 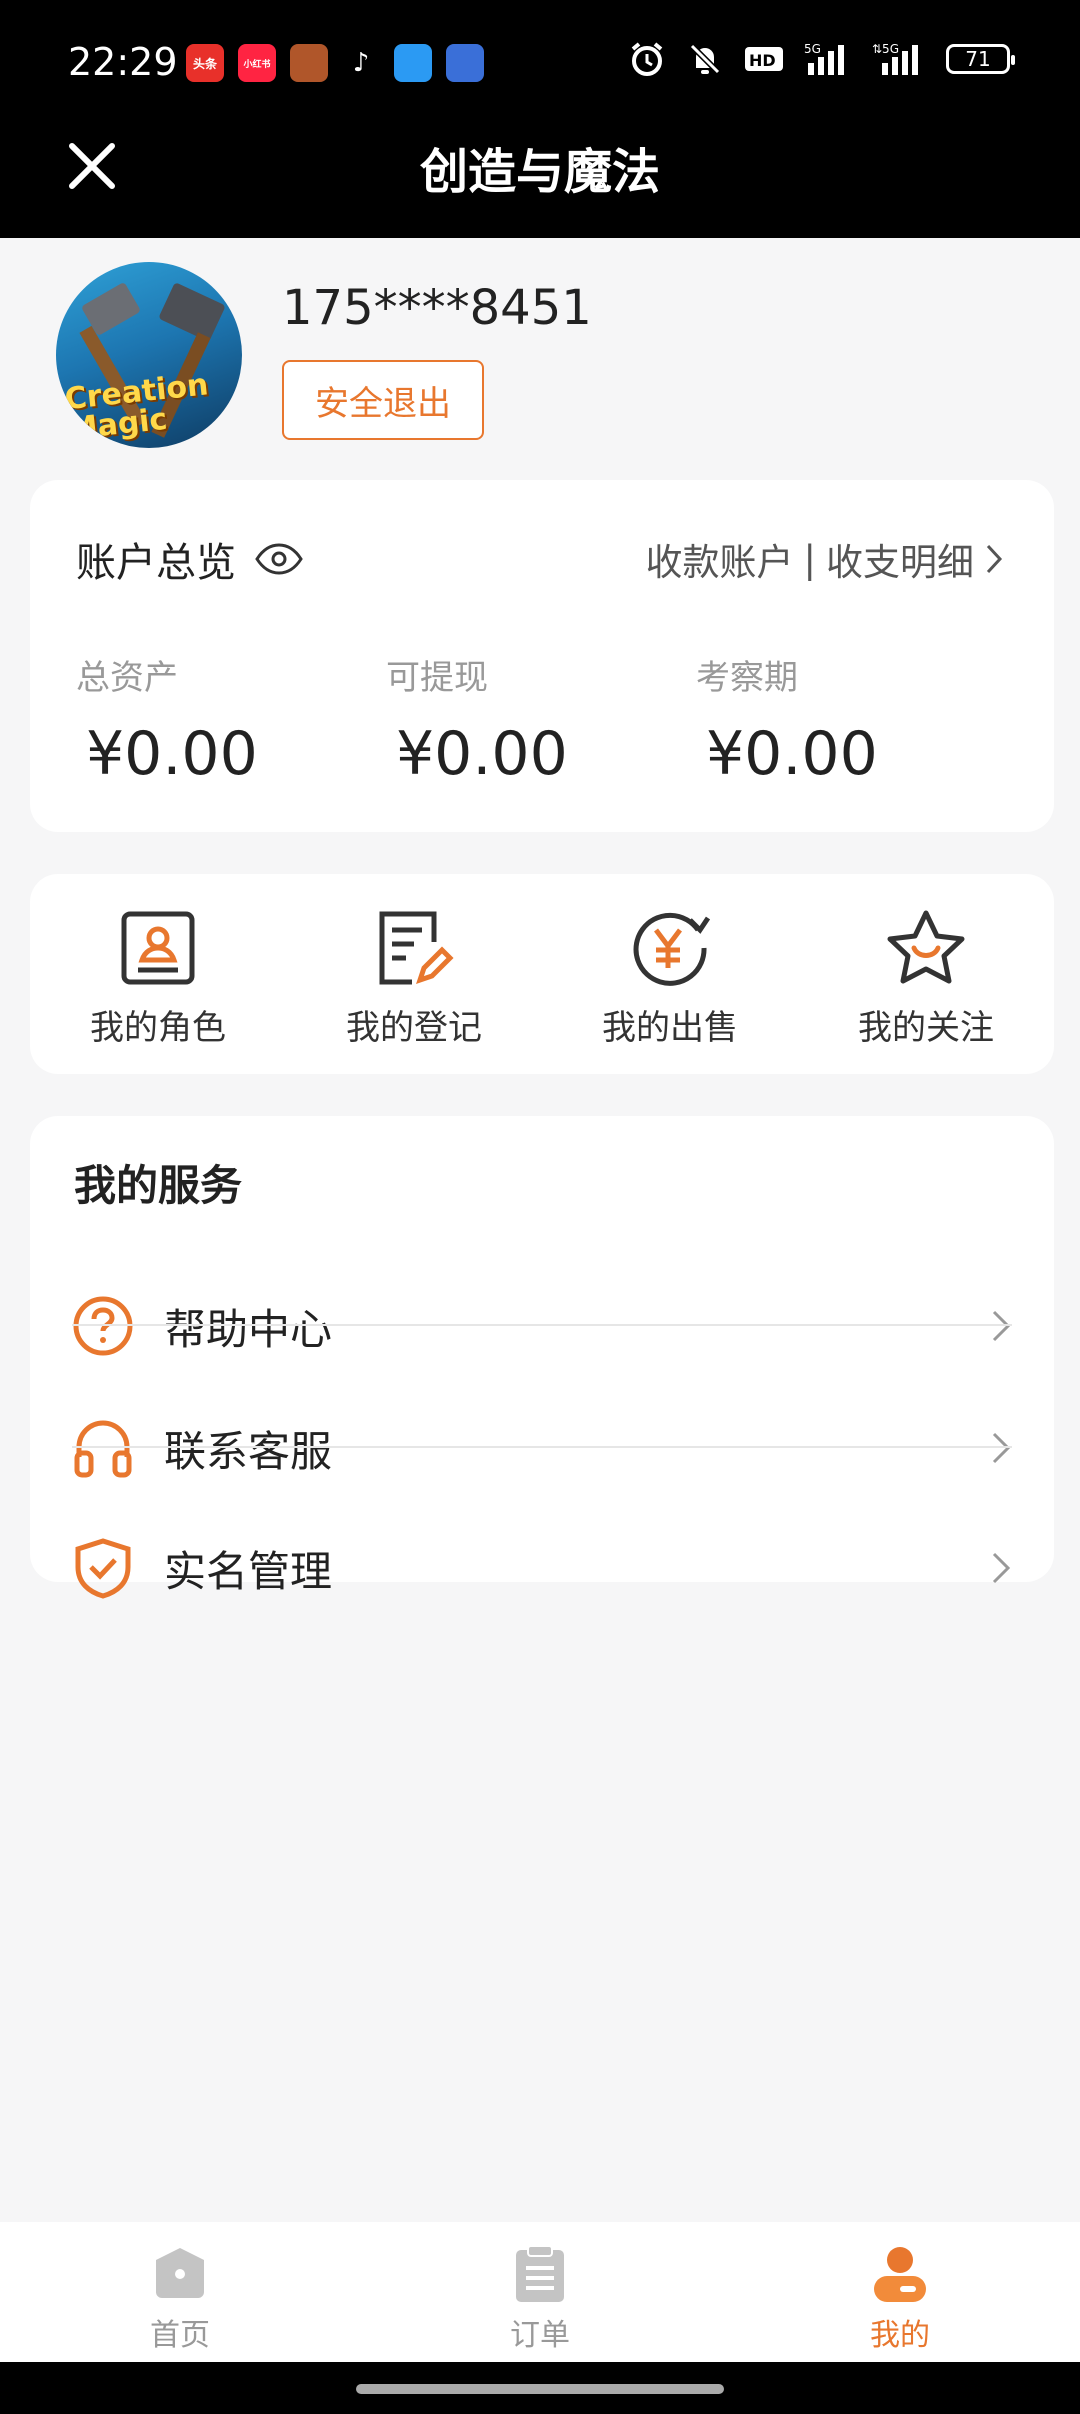 What do you see at coordinates (895, 58) in the screenshot?
I see `signal-5g-2-icon: ⇅5G` at bounding box center [895, 58].